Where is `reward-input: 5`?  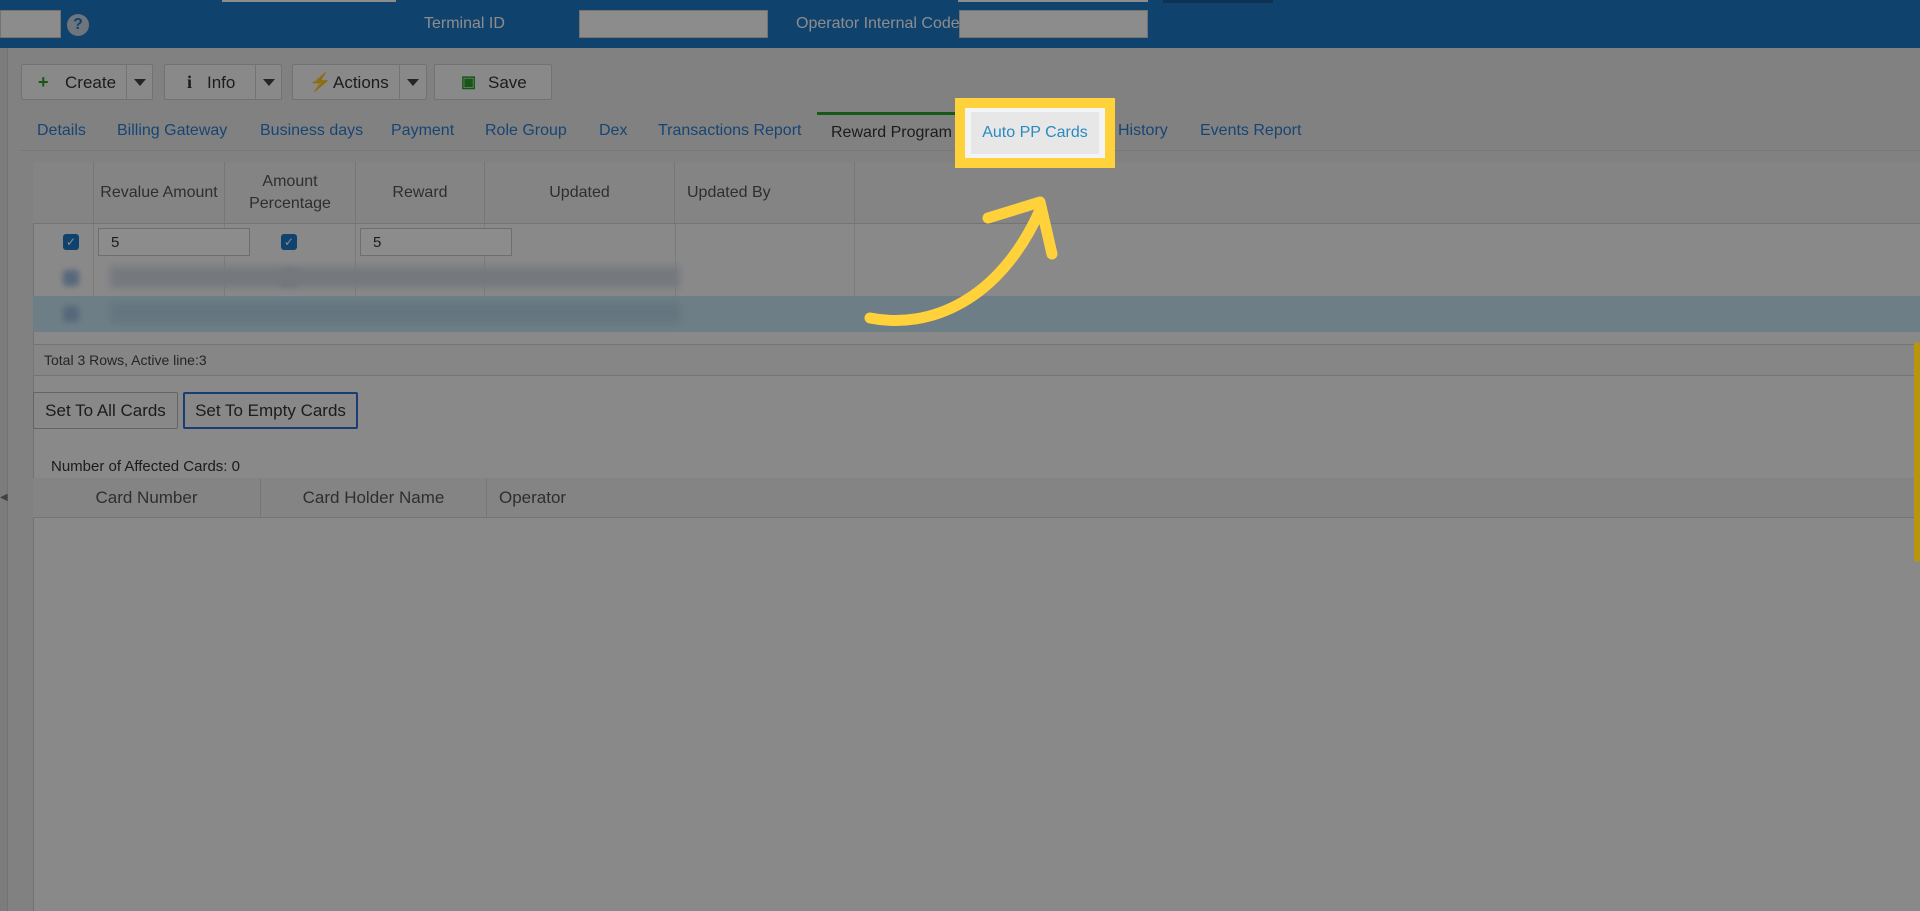 reward-input: 5 is located at coordinates (436, 242).